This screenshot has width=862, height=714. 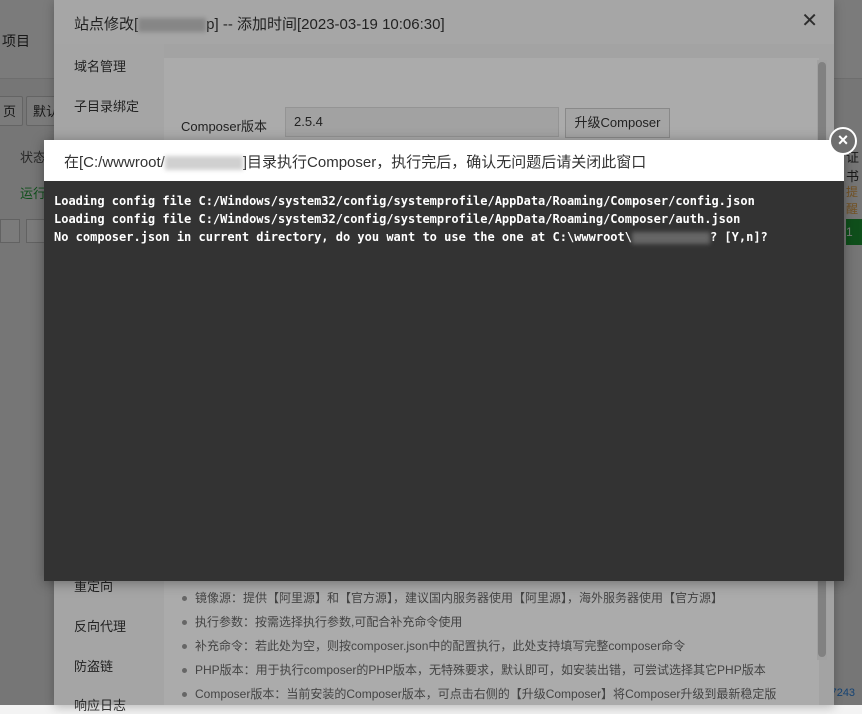 I want to click on redacted-path, so click(x=203, y=163).